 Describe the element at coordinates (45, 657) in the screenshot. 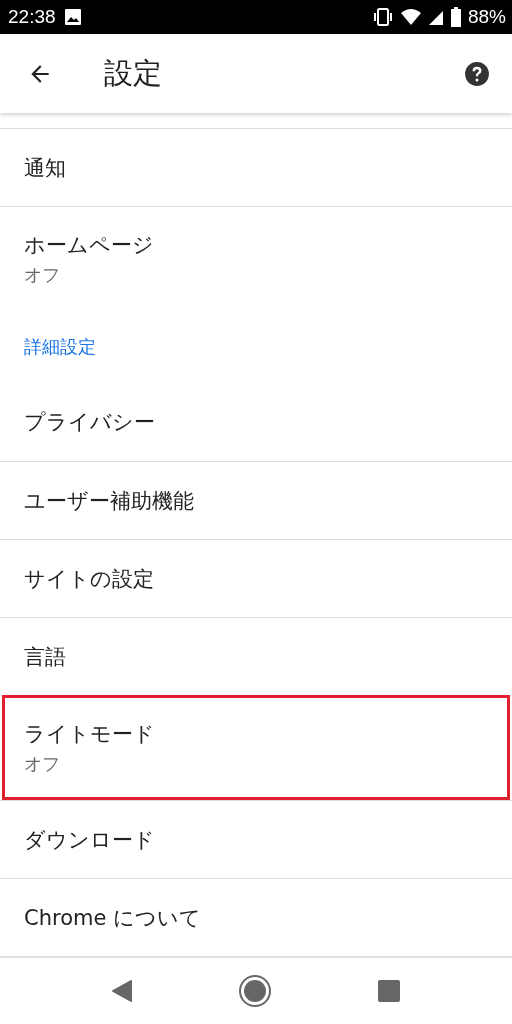

I see `item-title: 言語` at that location.